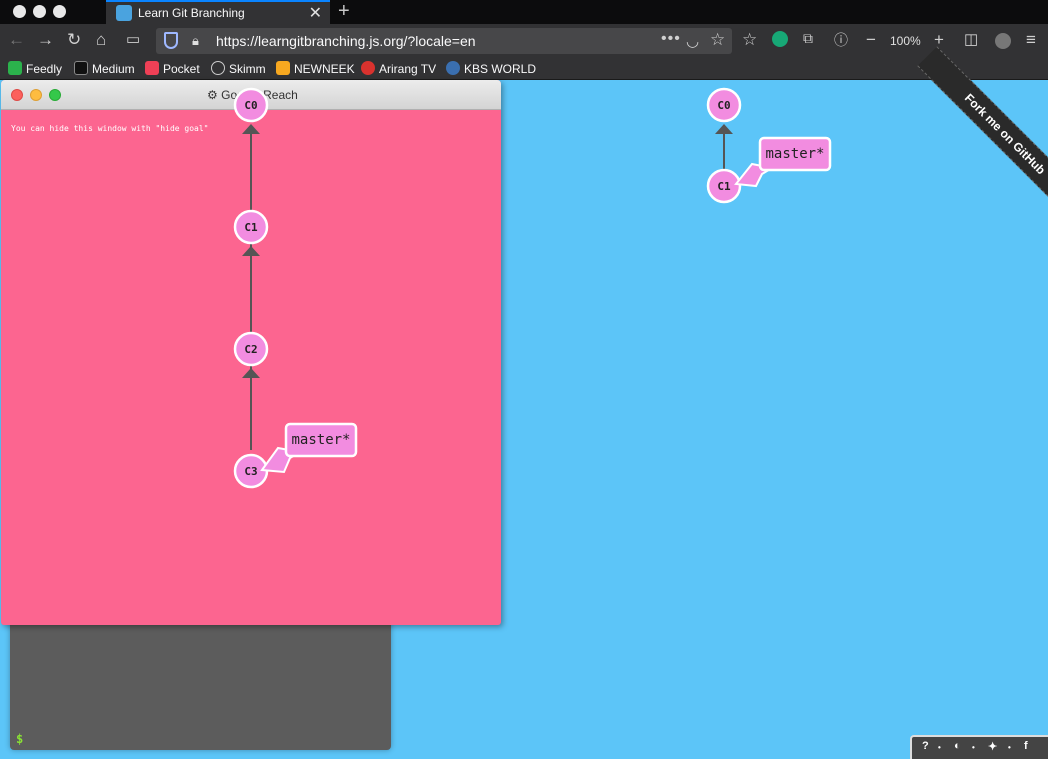 The height and width of the screenshot is (759, 1048). I want to click on lock-icon: 🔒︎, so click(195, 41).